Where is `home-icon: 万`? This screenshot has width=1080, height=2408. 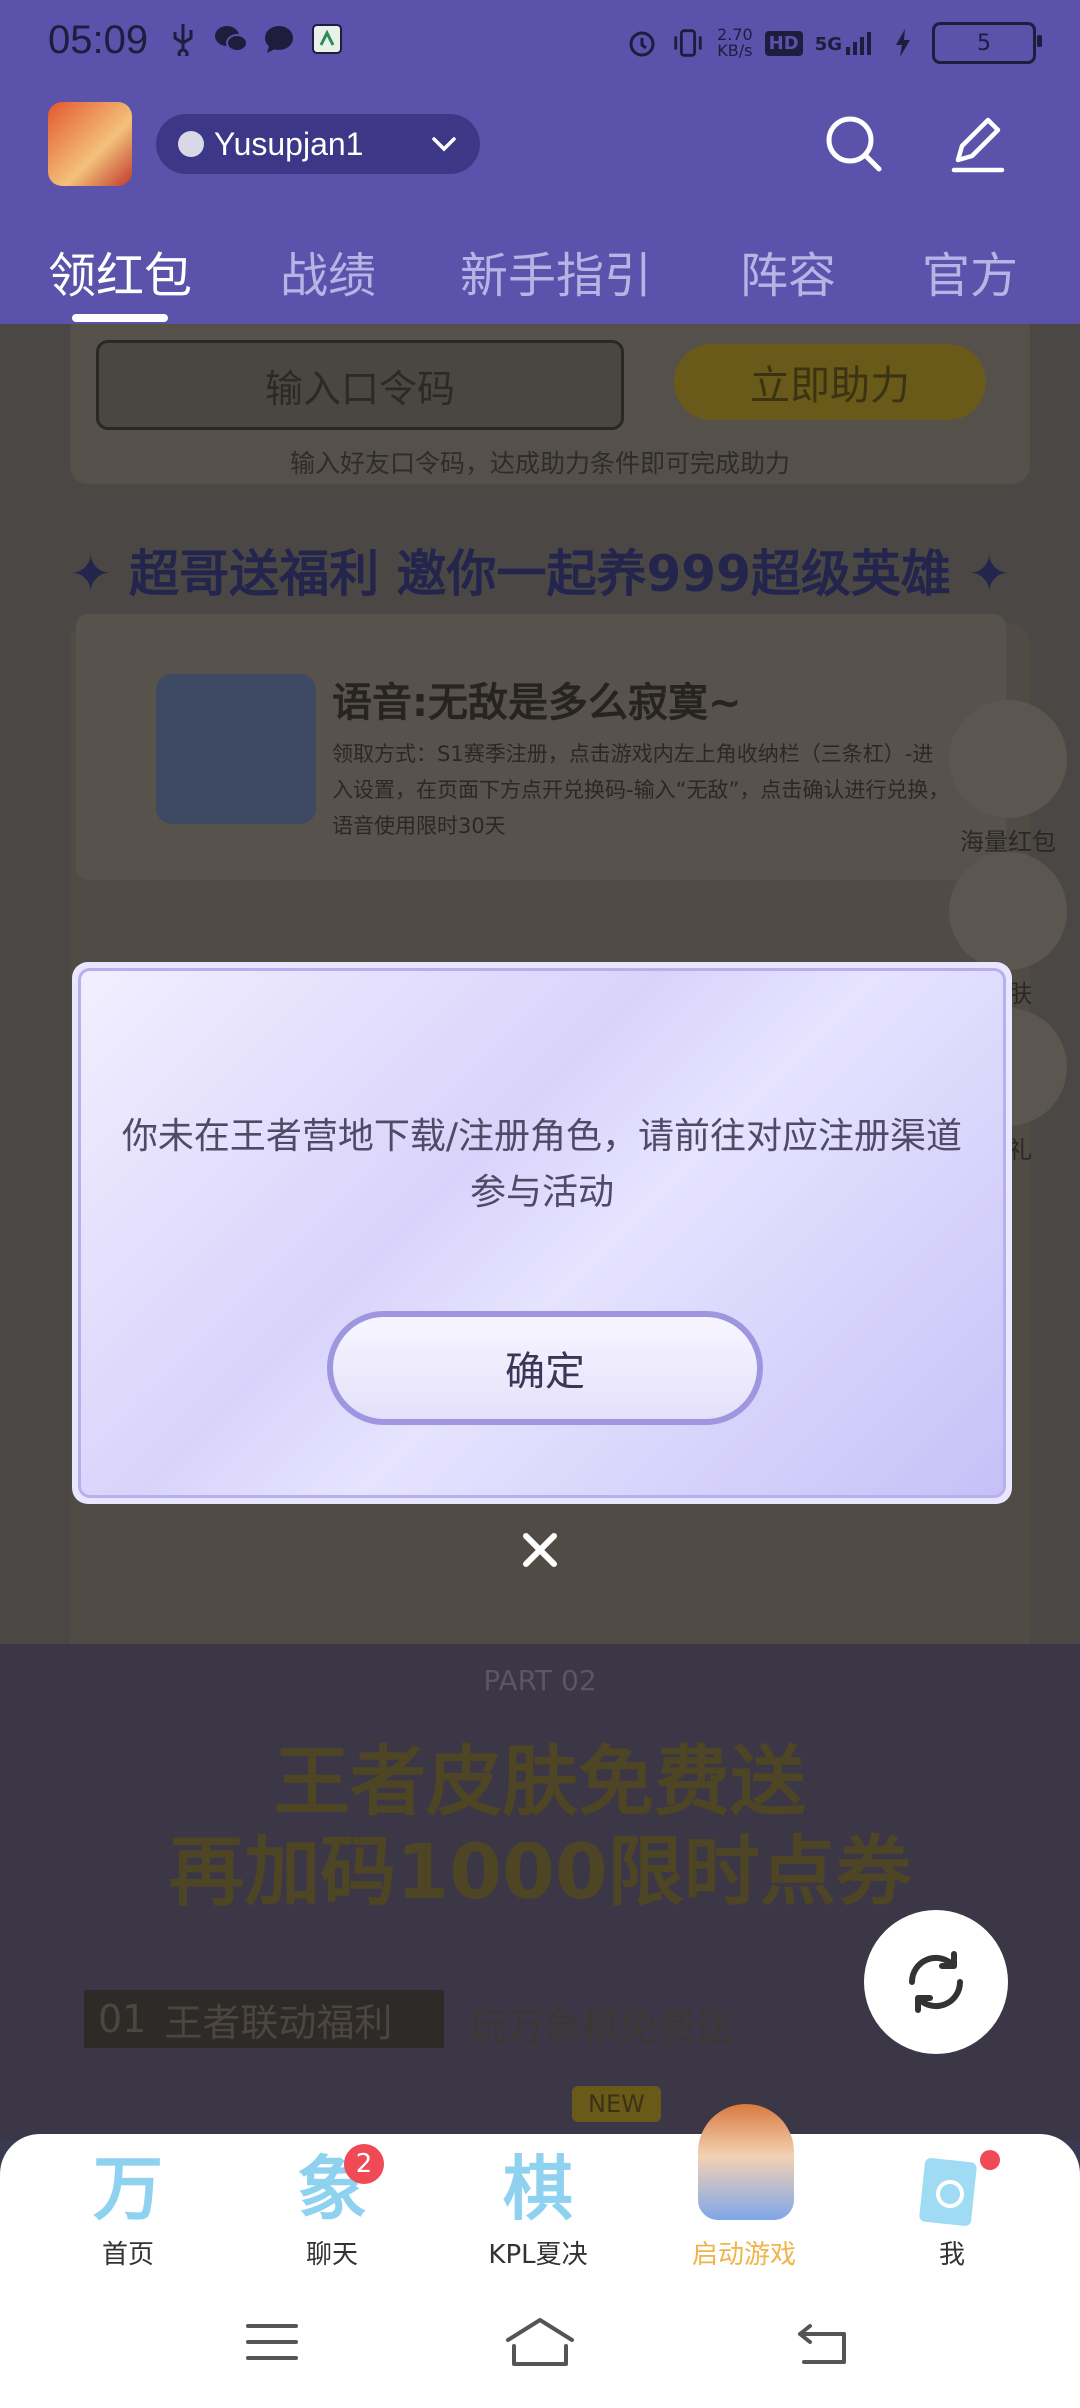
home-icon: 万 is located at coordinates (128, 2188).